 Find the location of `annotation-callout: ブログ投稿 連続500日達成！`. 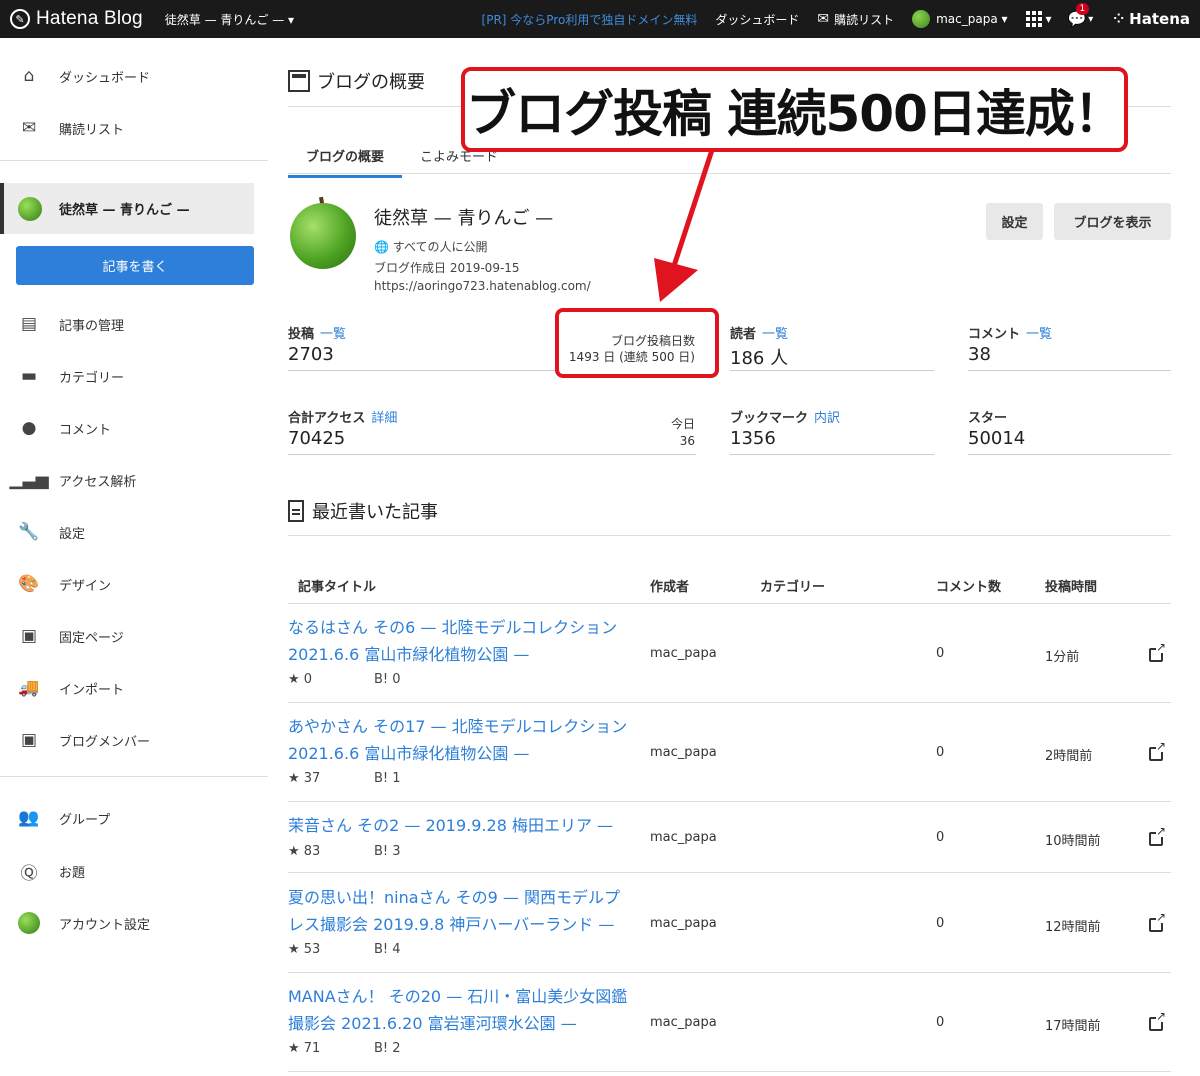

annotation-callout: ブログ投稿 連続500日達成！ is located at coordinates (794, 109).